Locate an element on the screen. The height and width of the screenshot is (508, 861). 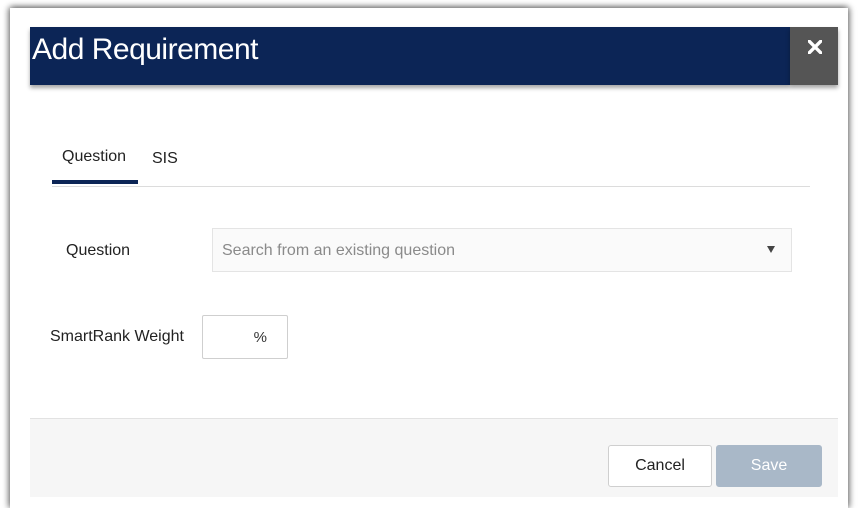
tab-bar: Question SIS is located at coordinates (431, 163).